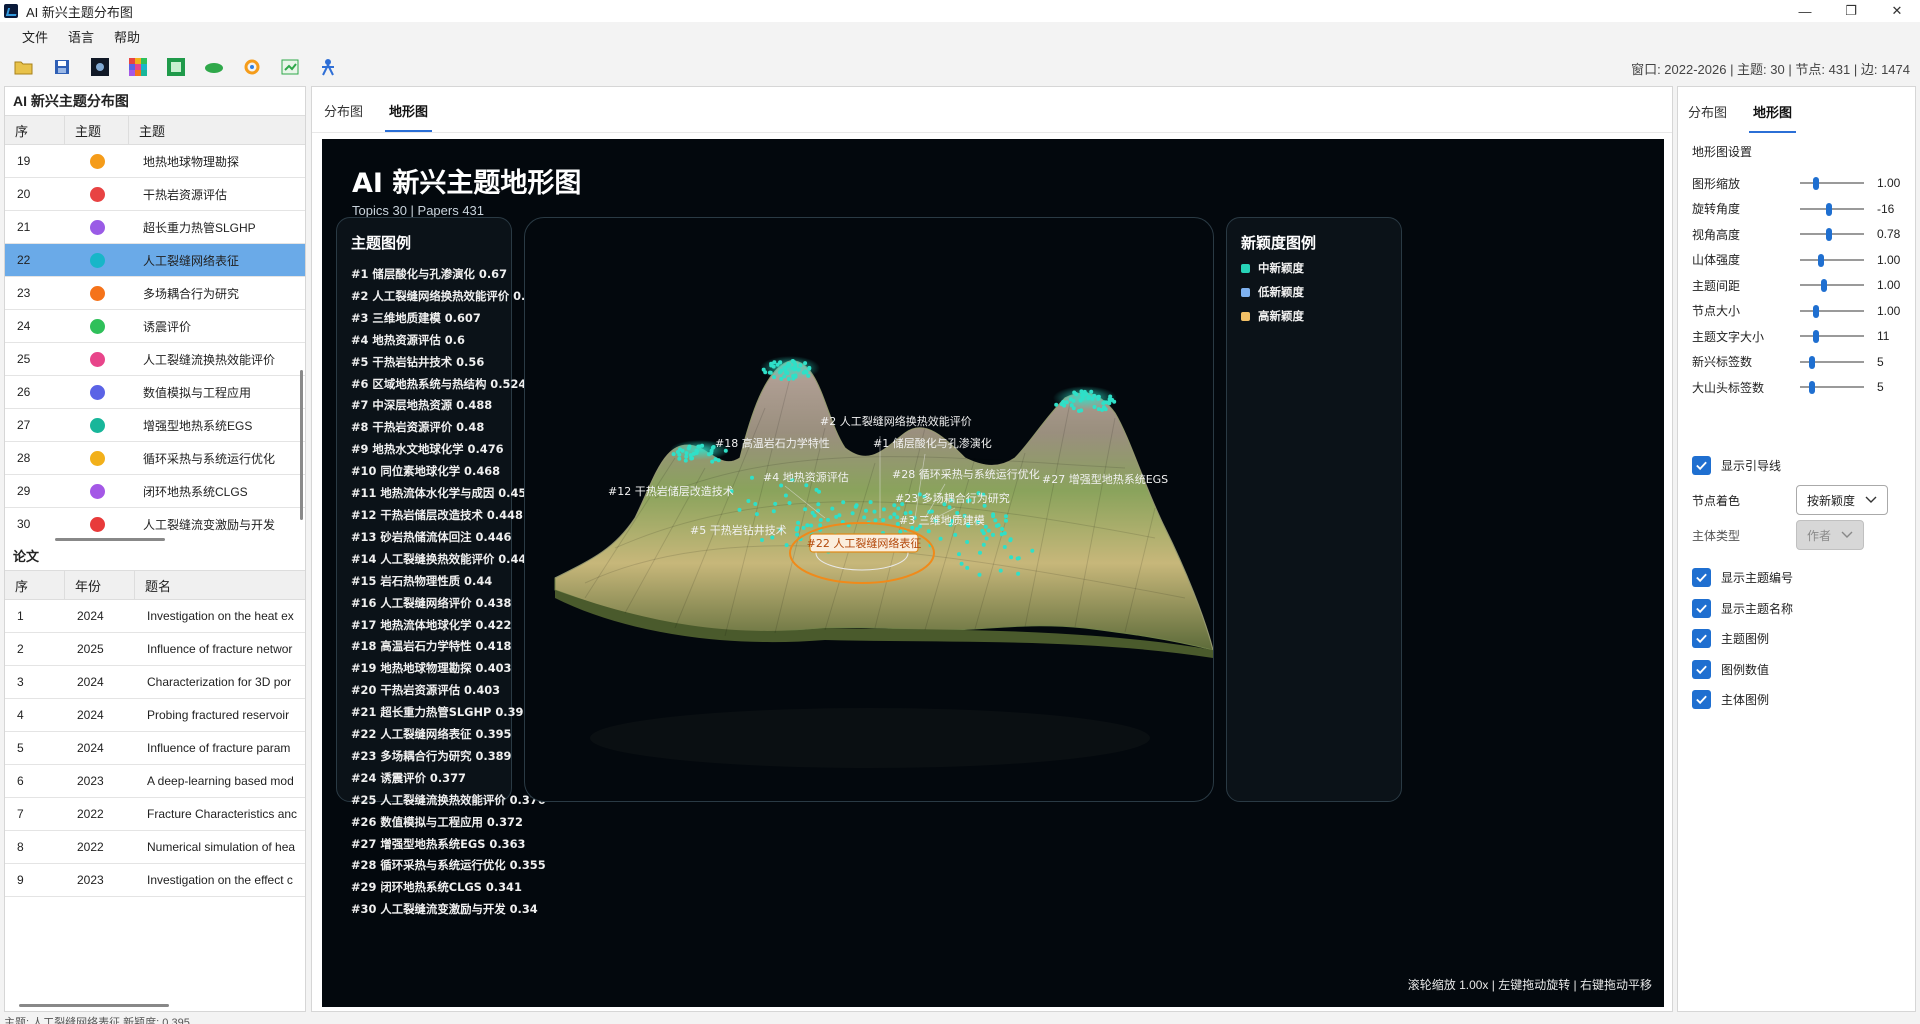 This screenshot has width=1920, height=1024. What do you see at coordinates (217, 130) in the screenshot?
I see `col-topic: 主题` at bounding box center [217, 130].